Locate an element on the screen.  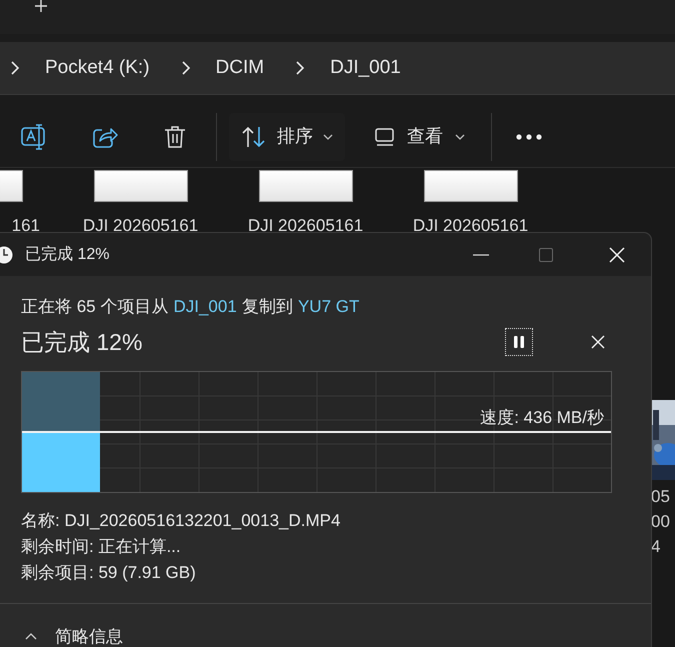
pause-icon is located at coordinates (519, 341).